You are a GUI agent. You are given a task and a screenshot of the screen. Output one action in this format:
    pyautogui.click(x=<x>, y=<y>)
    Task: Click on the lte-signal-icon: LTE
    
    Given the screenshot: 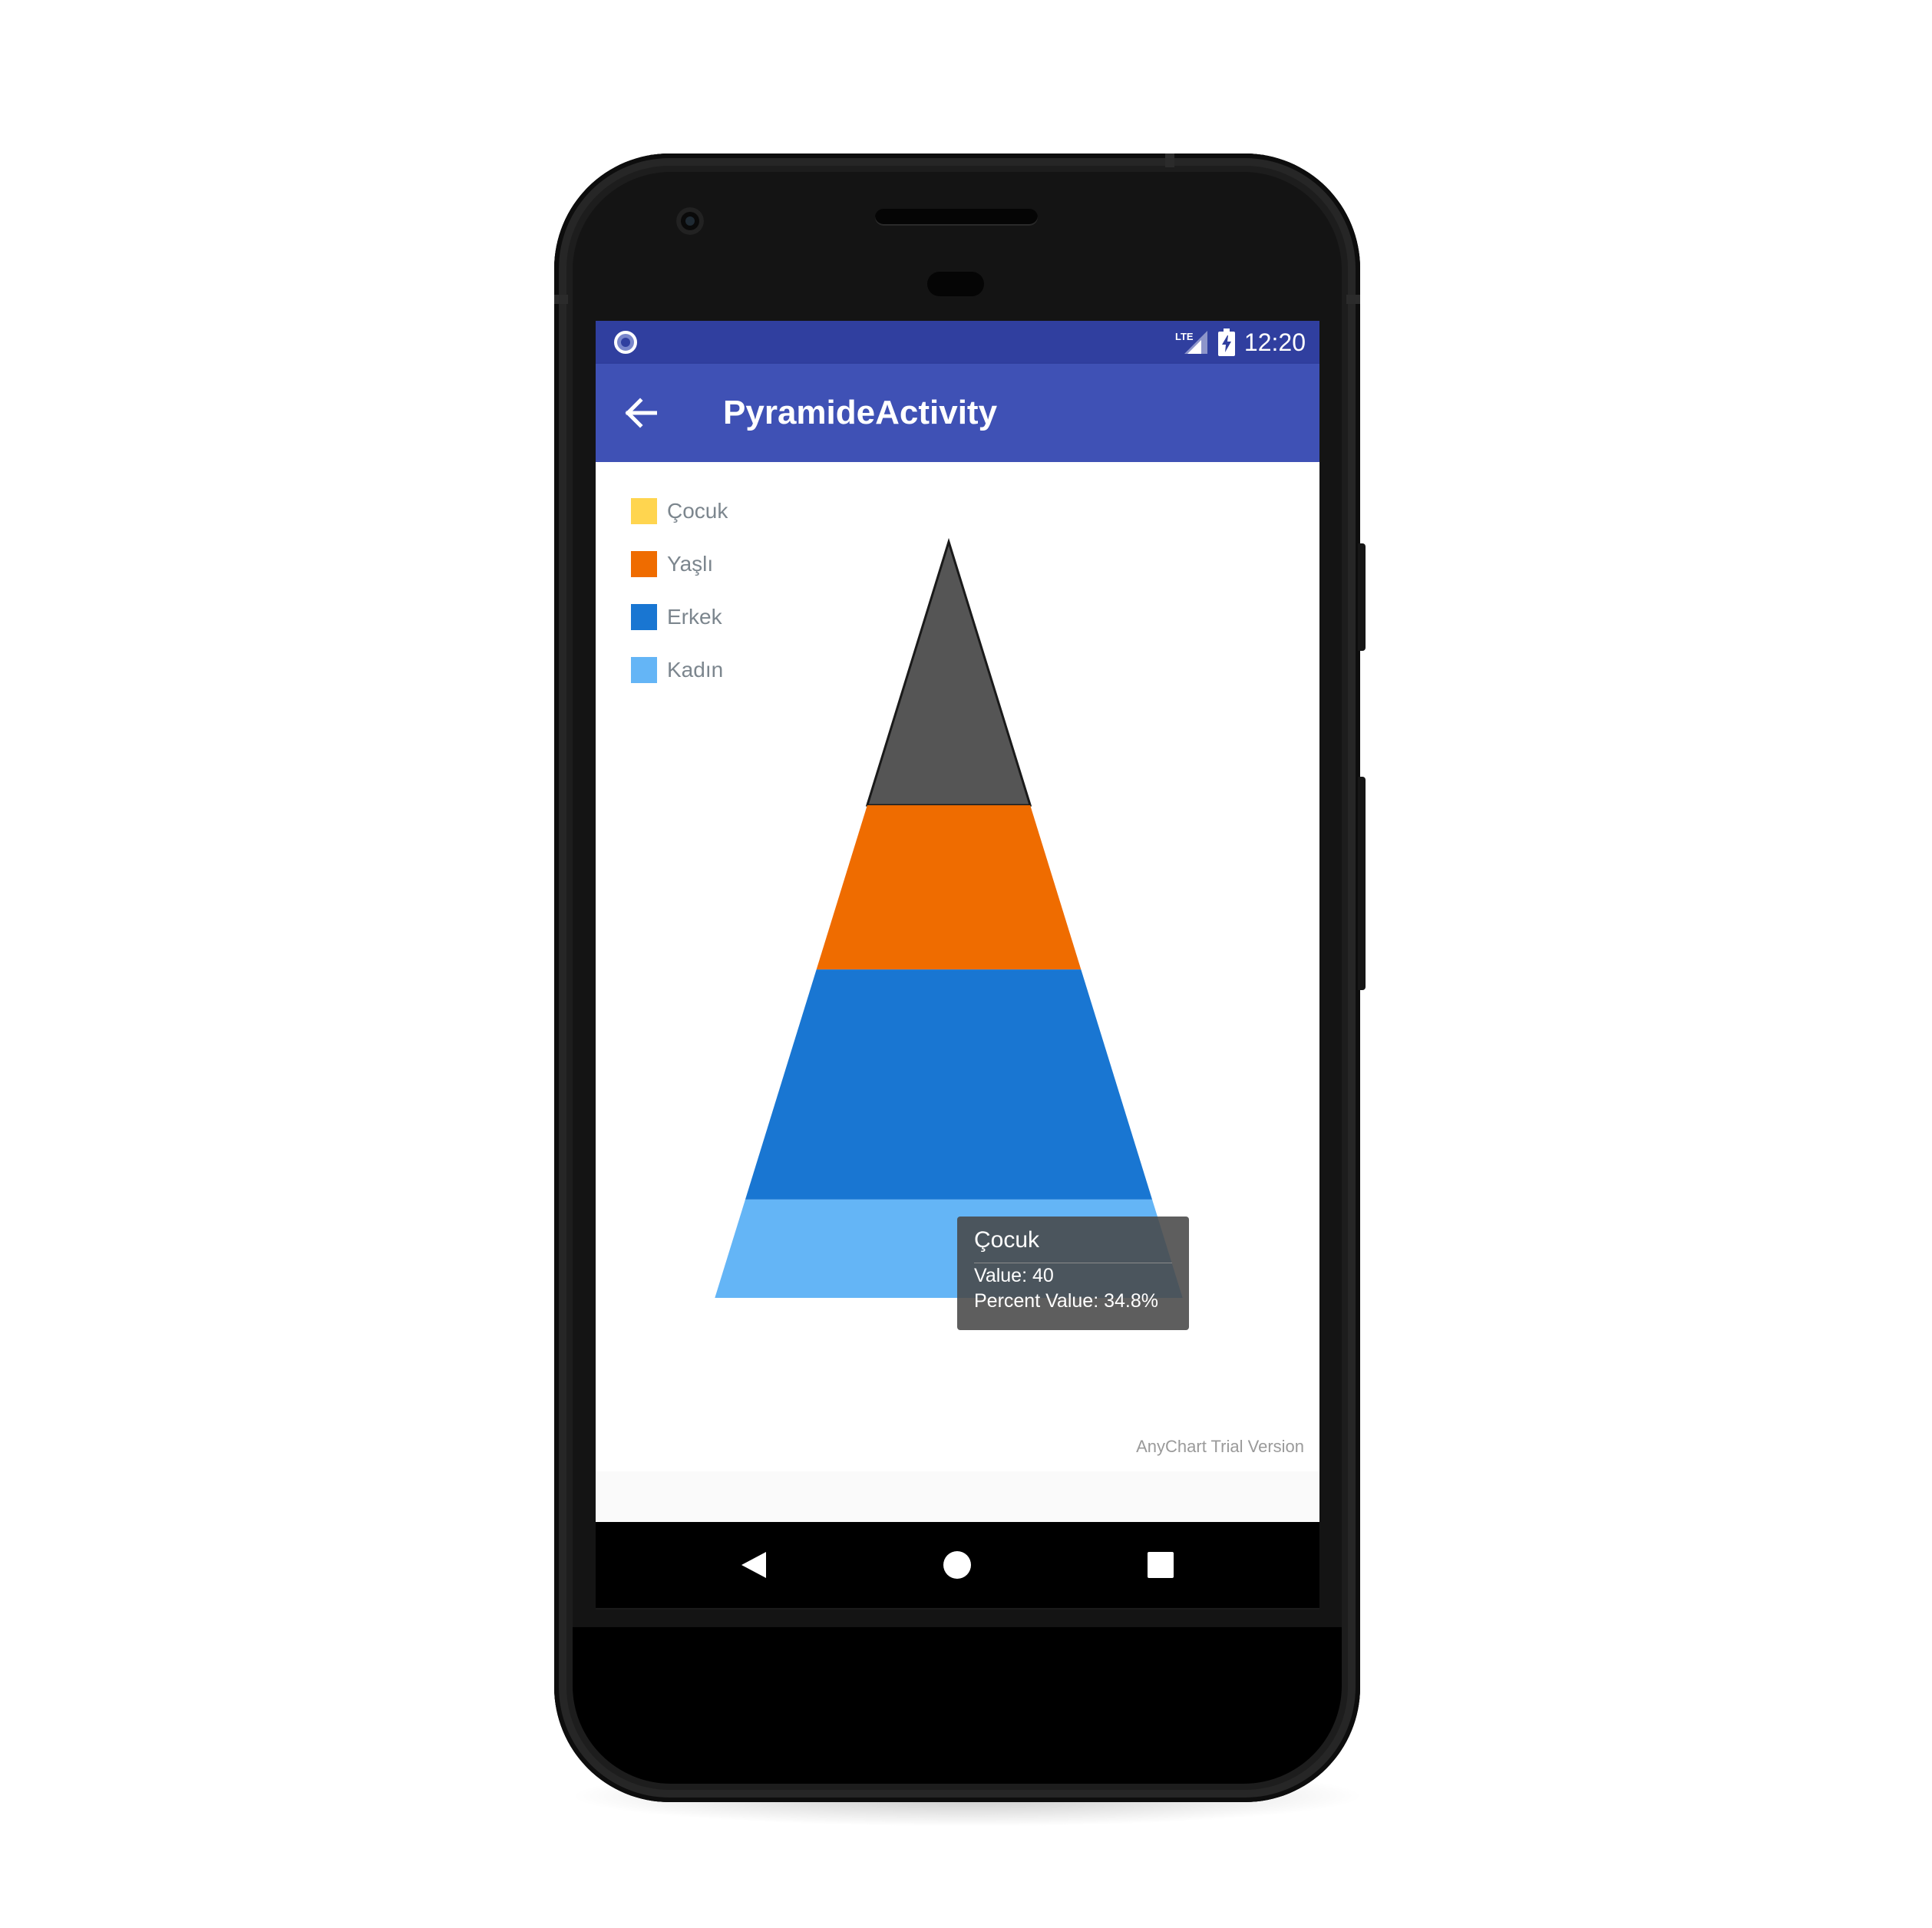 What is the action you would take?
    pyautogui.click(x=1191, y=343)
    